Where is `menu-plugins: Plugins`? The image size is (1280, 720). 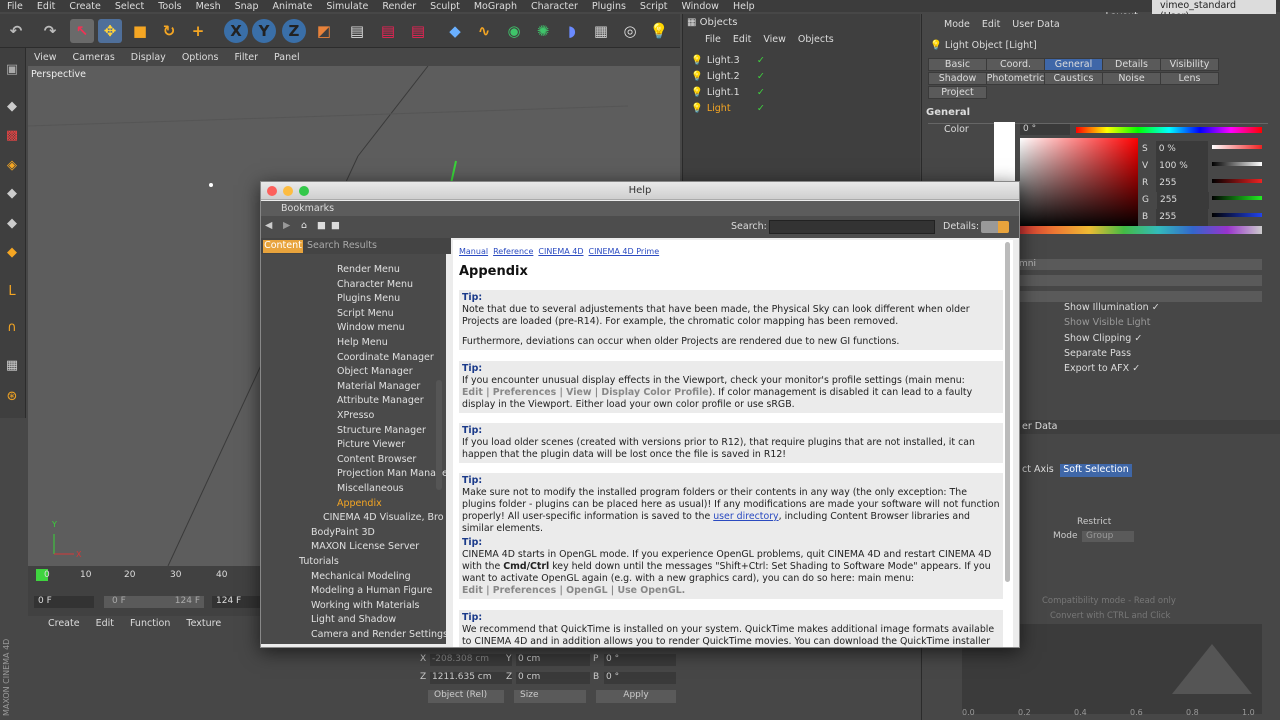
menu-plugins: Plugins is located at coordinates (609, 6).